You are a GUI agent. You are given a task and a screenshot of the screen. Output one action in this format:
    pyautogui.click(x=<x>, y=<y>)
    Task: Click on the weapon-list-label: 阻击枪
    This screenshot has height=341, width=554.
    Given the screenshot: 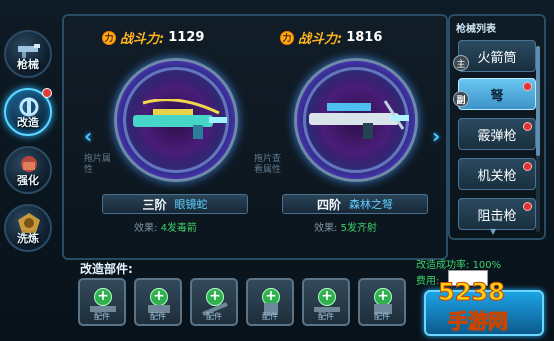 What is the action you would take?
    pyautogui.click(x=497, y=216)
    